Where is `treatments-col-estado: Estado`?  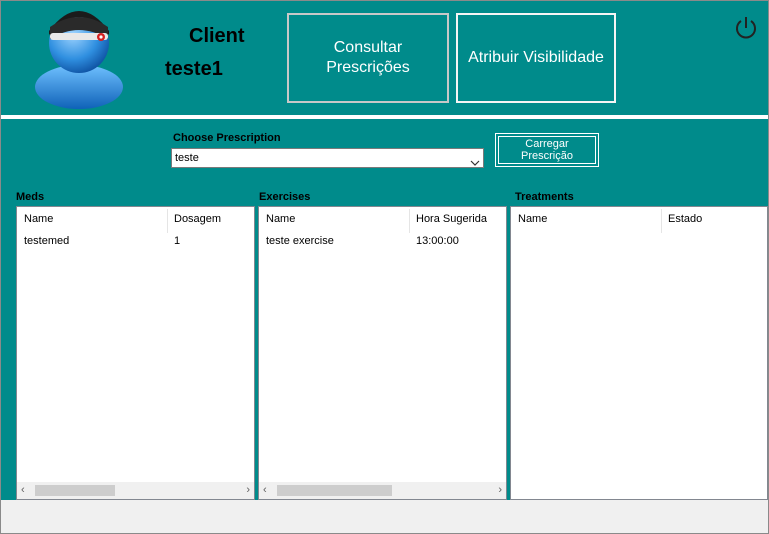
treatments-col-estado: Estado is located at coordinates (685, 219).